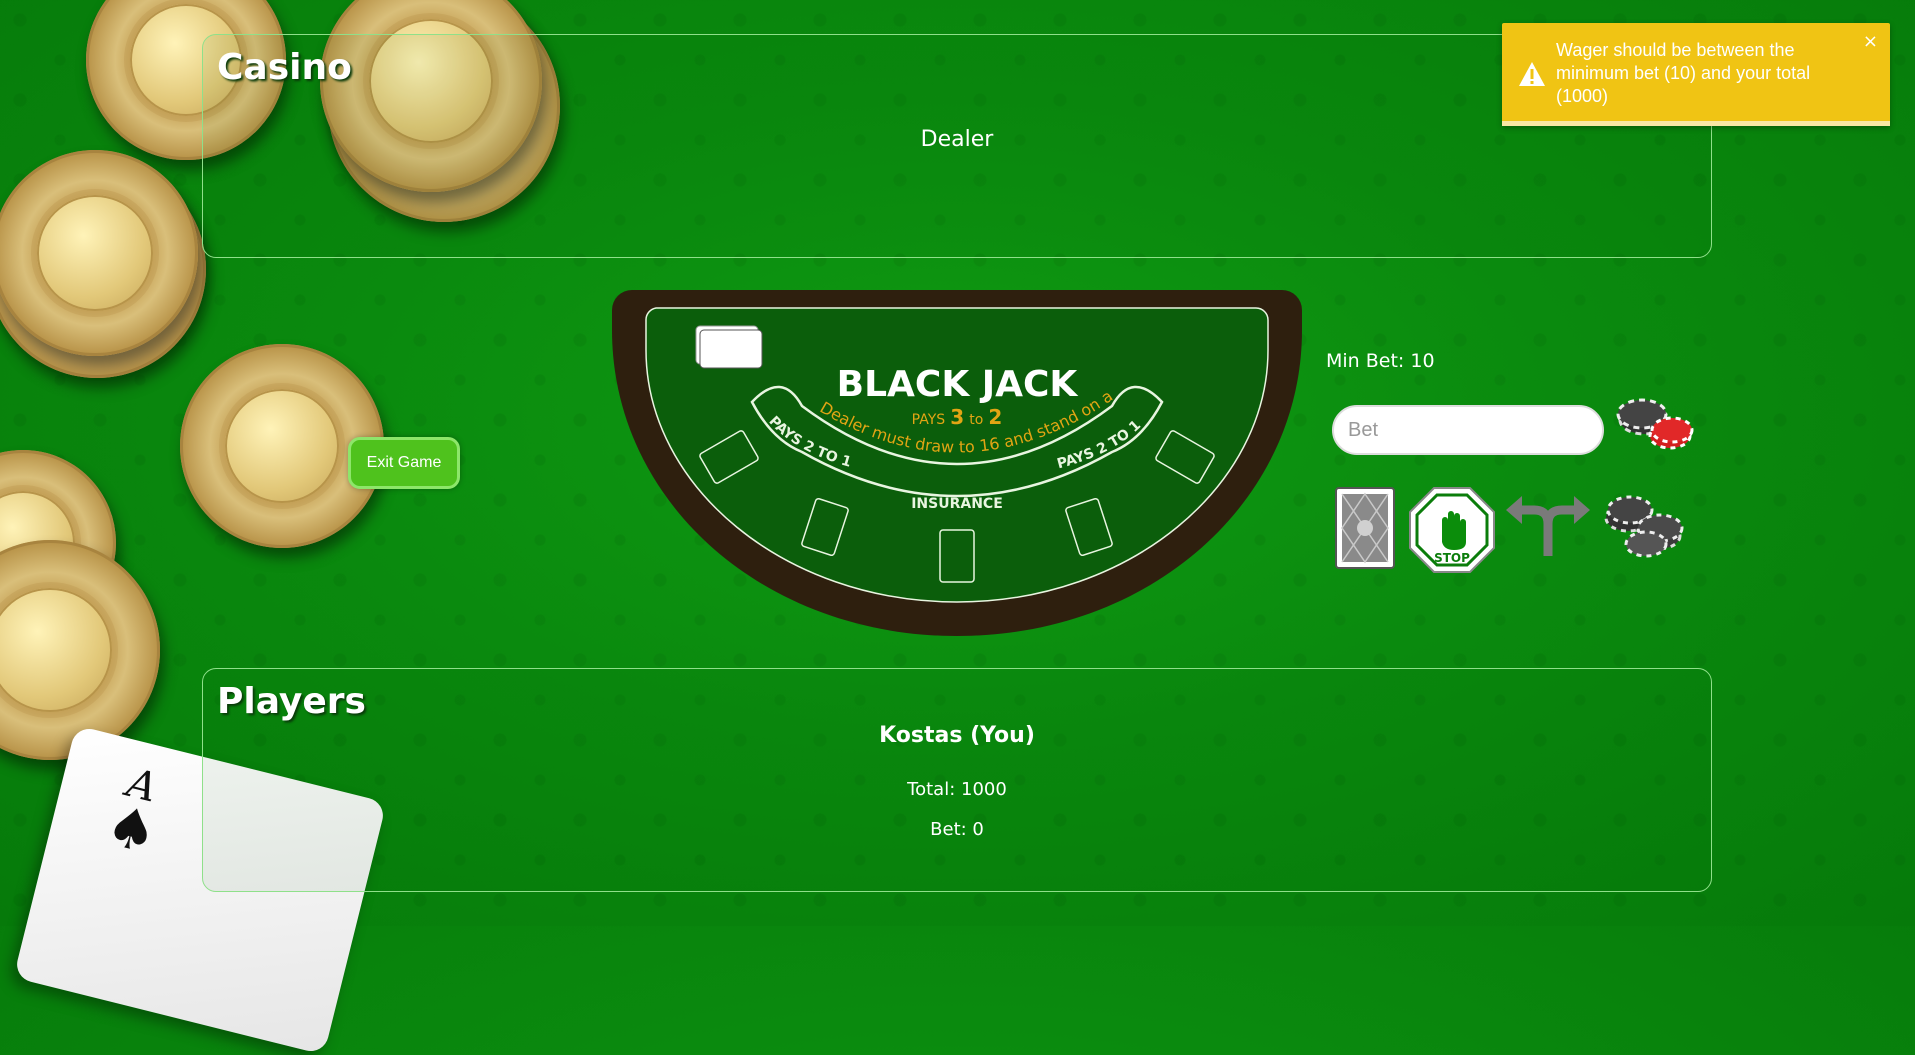  Describe the element at coordinates (957, 504) in the screenshot. I see `insurance-text: INSURANCE` at that location.